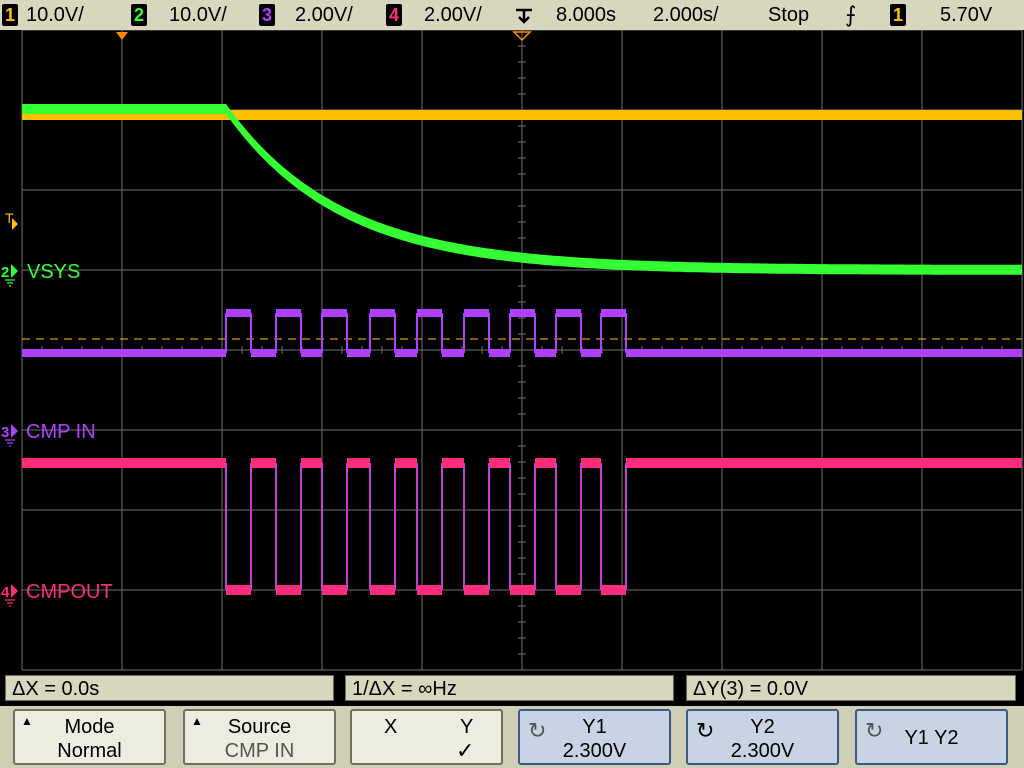 This screenshot has height=768, width=1024. What do you see at coordinates (53, 272) in the screenshot?
I see `ch2-label: VSYS` at bounding box center [53, 272].